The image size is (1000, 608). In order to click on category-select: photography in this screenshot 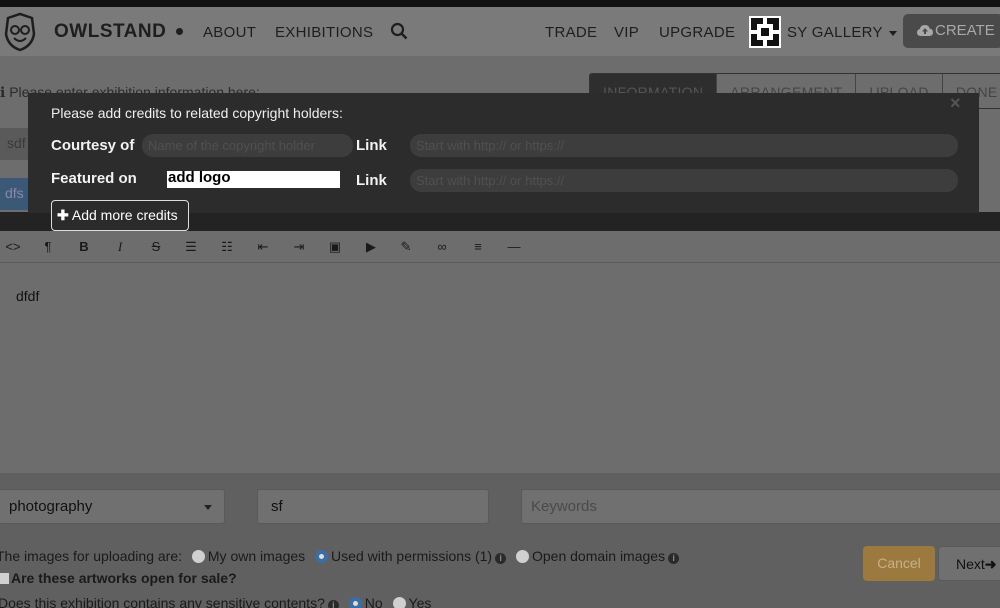, I will do `click(112, 506)`.